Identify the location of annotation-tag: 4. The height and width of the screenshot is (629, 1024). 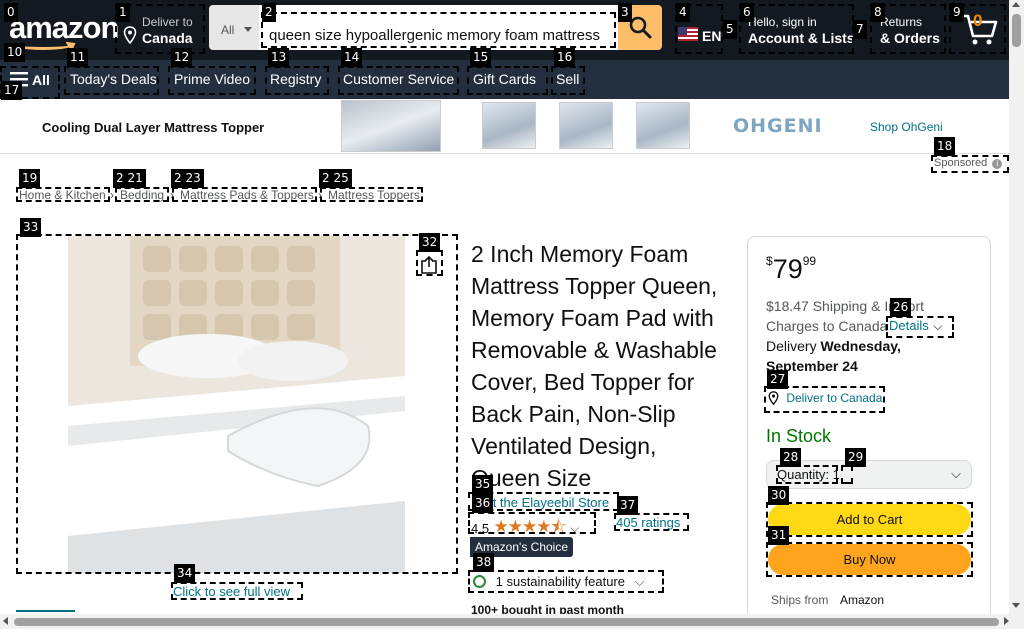
(683, 12).